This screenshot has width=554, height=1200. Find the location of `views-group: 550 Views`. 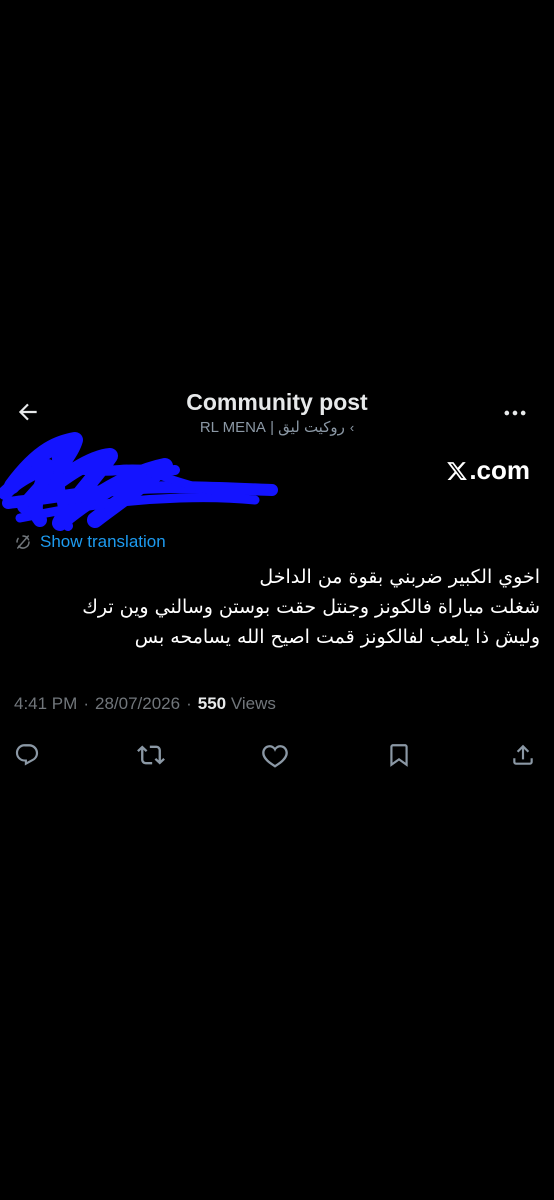

views-group: 550 Views is located at coordinates (237, 704).